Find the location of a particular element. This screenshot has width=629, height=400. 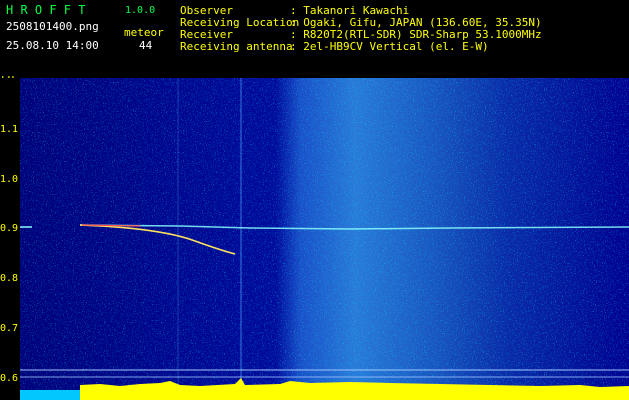

app-version: 1.0.0 is located at coordinates (140, 10).